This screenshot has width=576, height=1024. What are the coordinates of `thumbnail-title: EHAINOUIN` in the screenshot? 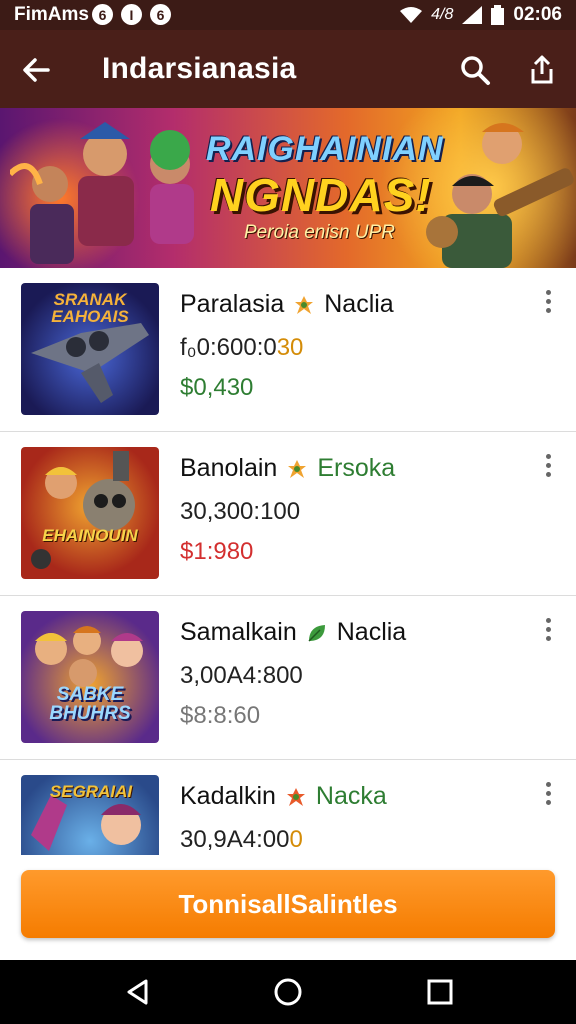 It's located at (90, 535).